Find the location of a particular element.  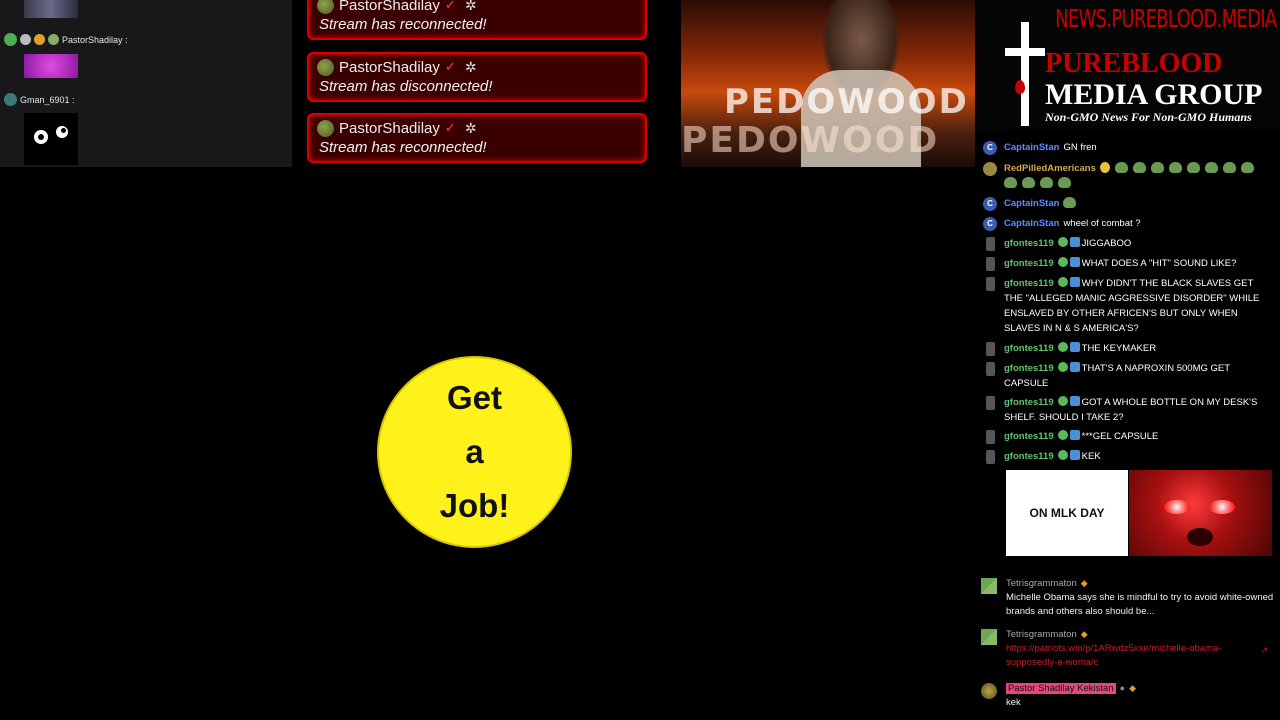

chat-message: gfontes119 JIGGABOO is located at coordinates (1127, 243).